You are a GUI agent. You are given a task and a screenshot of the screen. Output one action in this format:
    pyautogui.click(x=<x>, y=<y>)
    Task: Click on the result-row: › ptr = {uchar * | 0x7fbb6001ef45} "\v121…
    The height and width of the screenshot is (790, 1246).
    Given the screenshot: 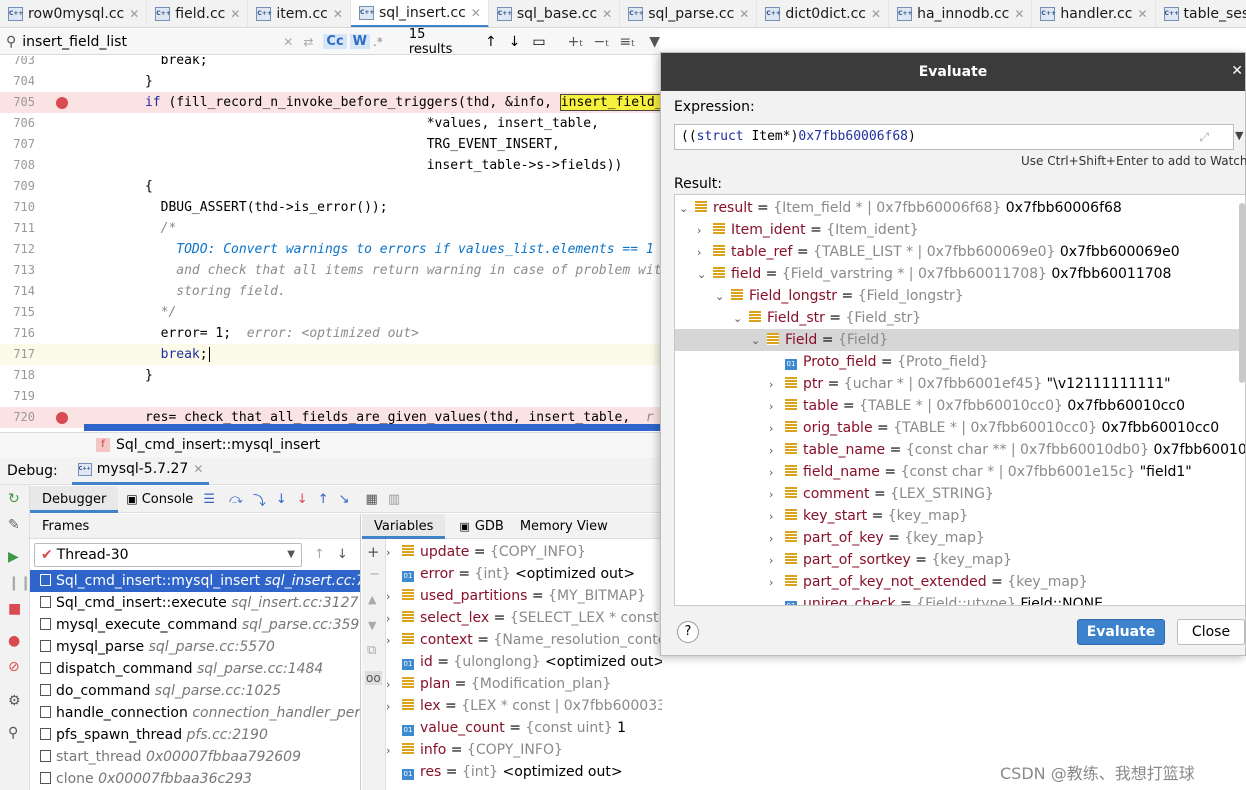 What is the action you would take?
    pyautogui.click(x=960, y=384)
    